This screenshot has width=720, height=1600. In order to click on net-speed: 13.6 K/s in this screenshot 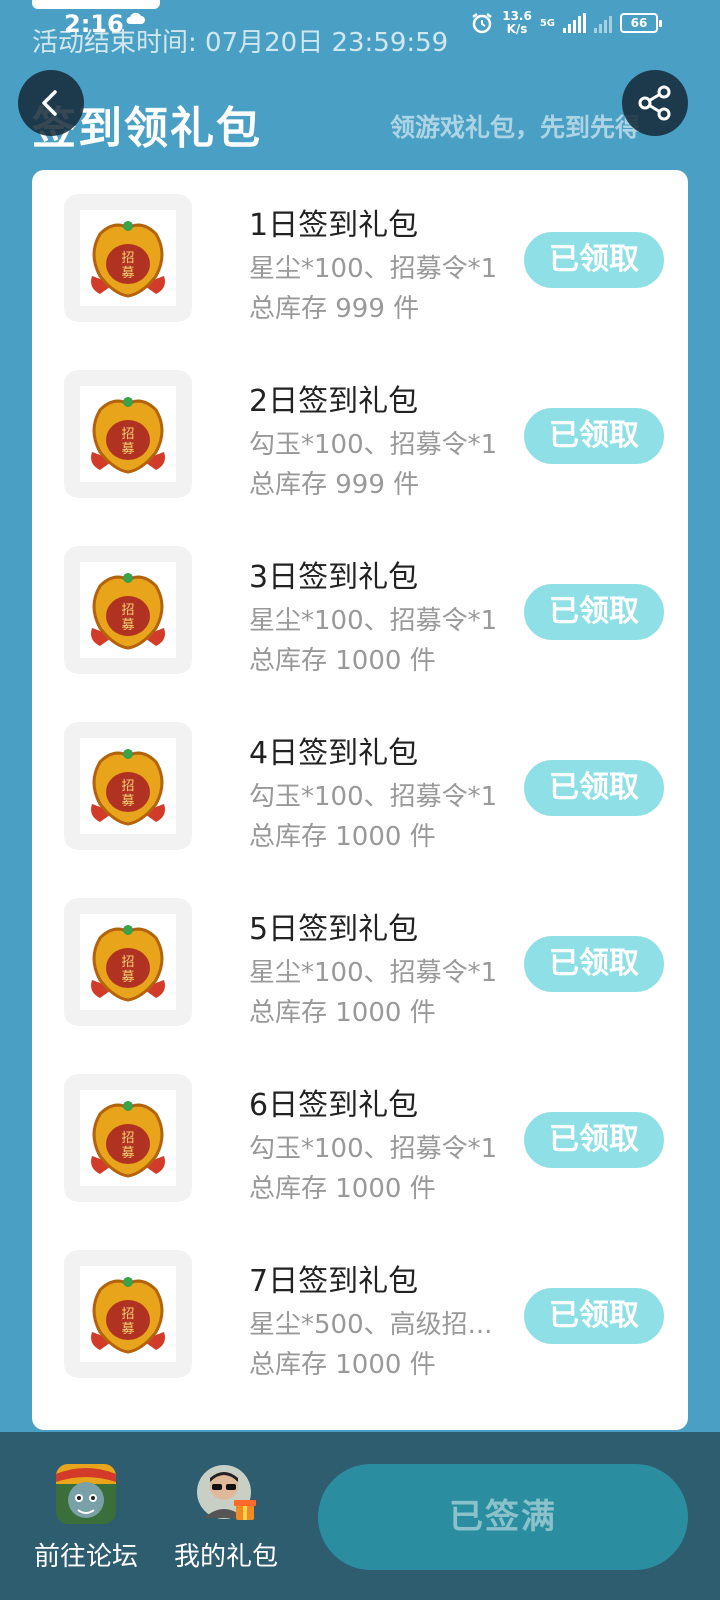, I will do `click(517, 22)`.